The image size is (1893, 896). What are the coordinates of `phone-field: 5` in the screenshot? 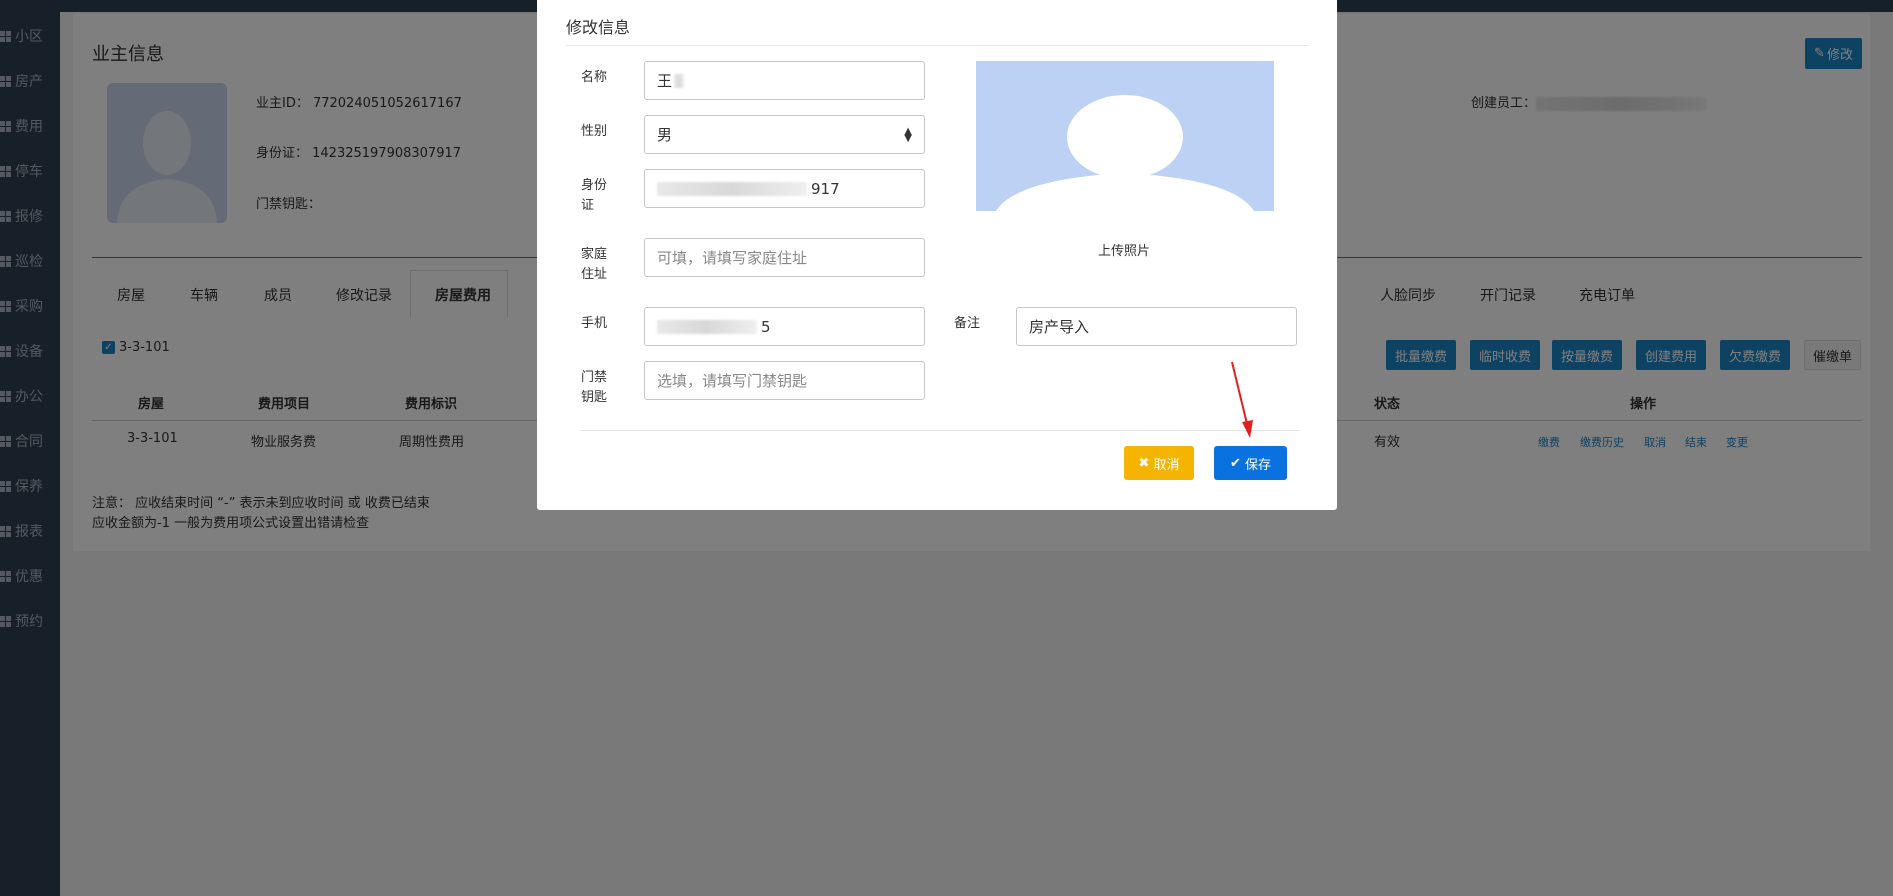 It's located at (784, 326).